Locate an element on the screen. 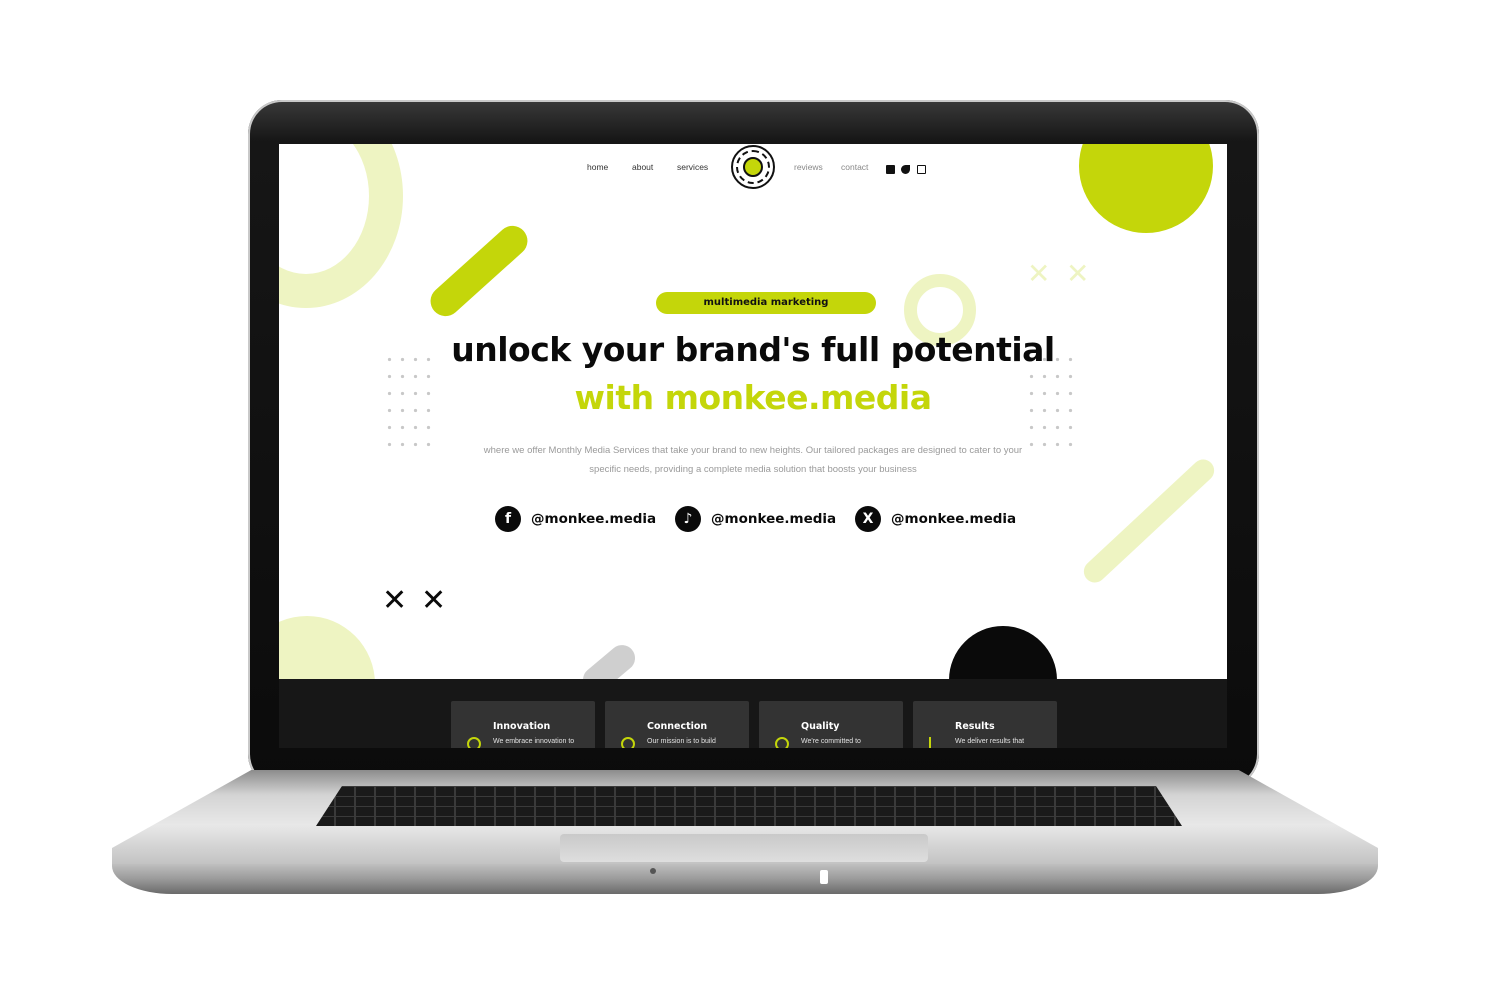 The width and height of the screenshot is (1503, 999). nav-services: services is located at coordinates (692, 167).